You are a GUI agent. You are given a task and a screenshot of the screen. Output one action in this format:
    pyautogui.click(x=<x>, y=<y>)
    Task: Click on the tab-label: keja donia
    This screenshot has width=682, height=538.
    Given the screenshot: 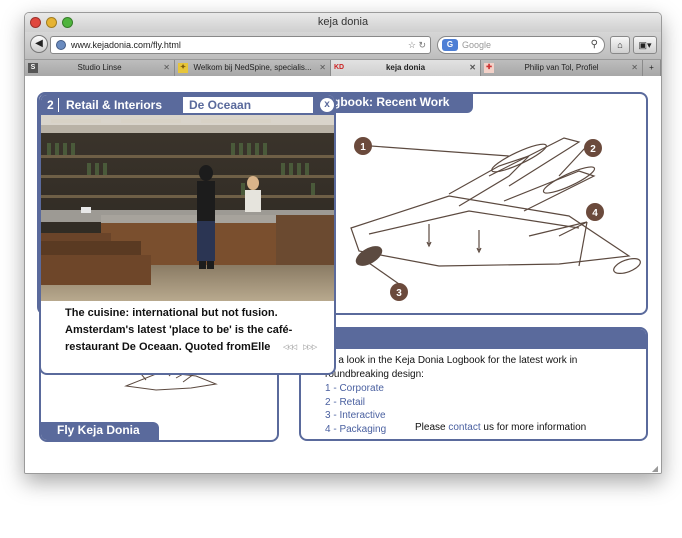 What is the action you would take?
    pyautogui.click(x=405, y=67)
    